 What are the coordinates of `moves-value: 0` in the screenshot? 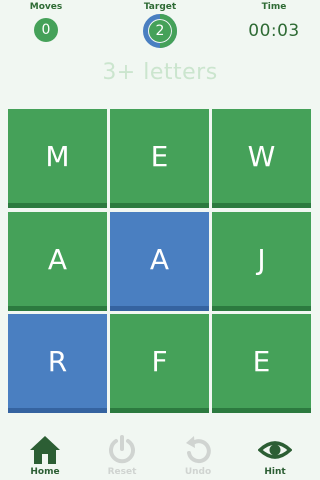 It's located at (46, 30).